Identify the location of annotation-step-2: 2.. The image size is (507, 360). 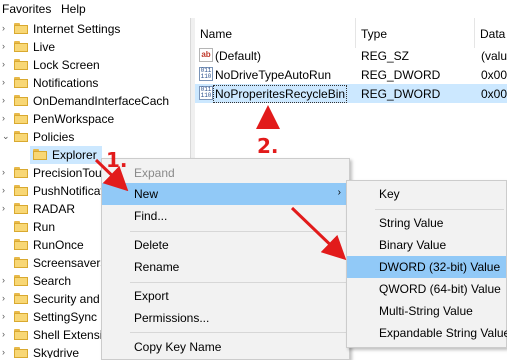
(268, 146).